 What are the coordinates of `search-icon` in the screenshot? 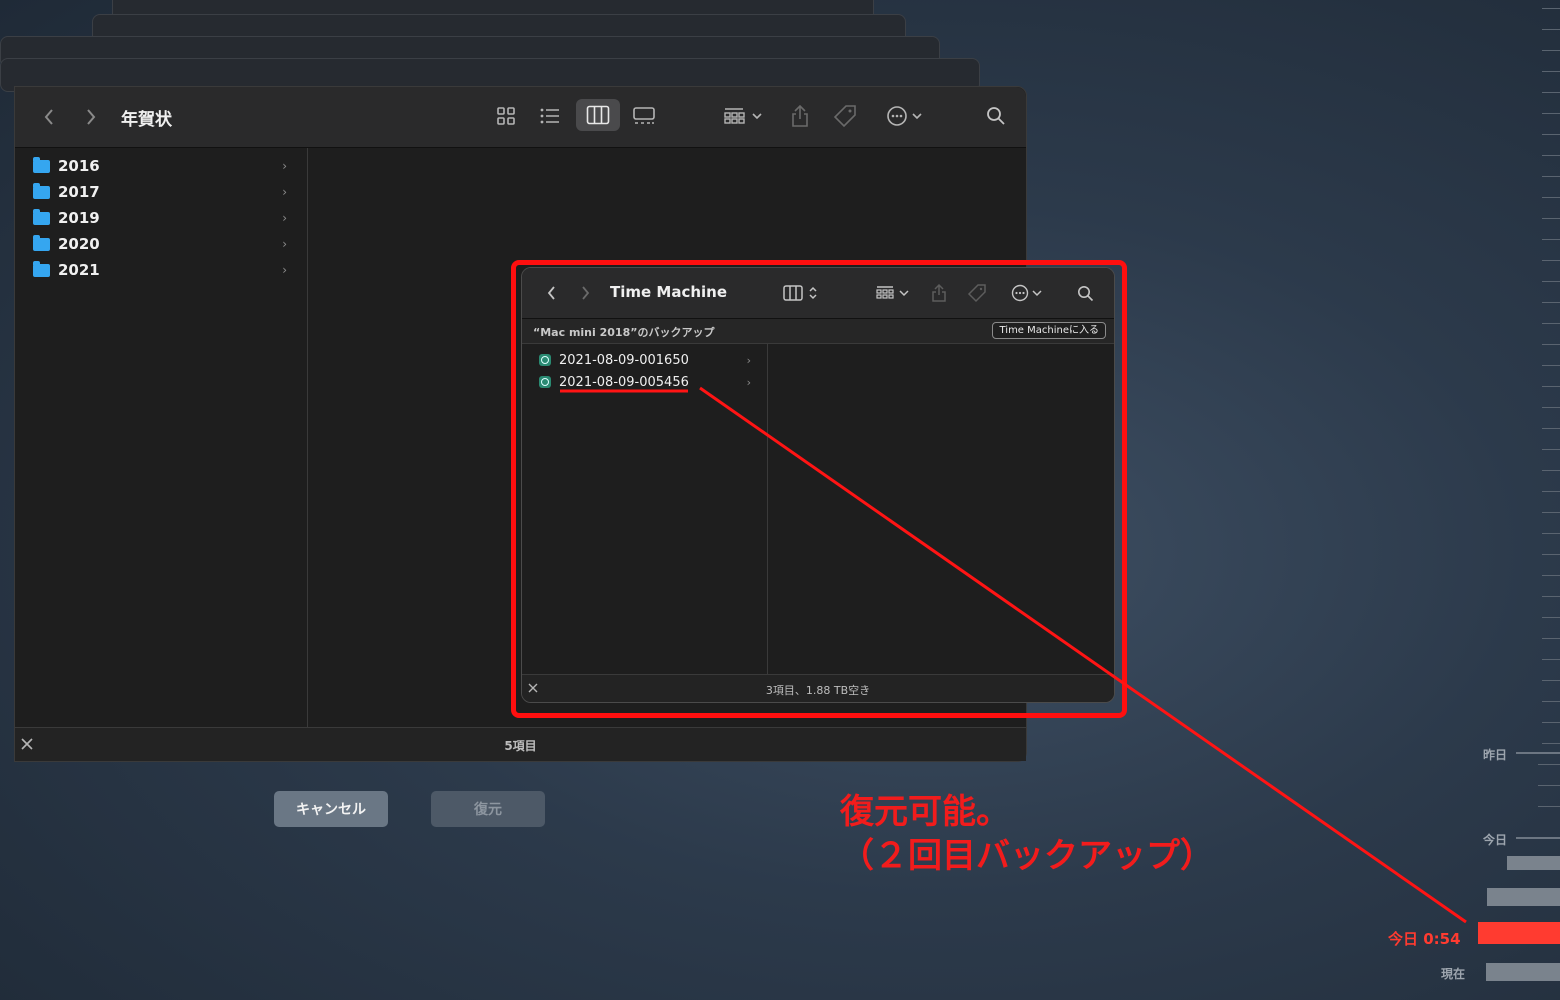 It's located at (996, 116).